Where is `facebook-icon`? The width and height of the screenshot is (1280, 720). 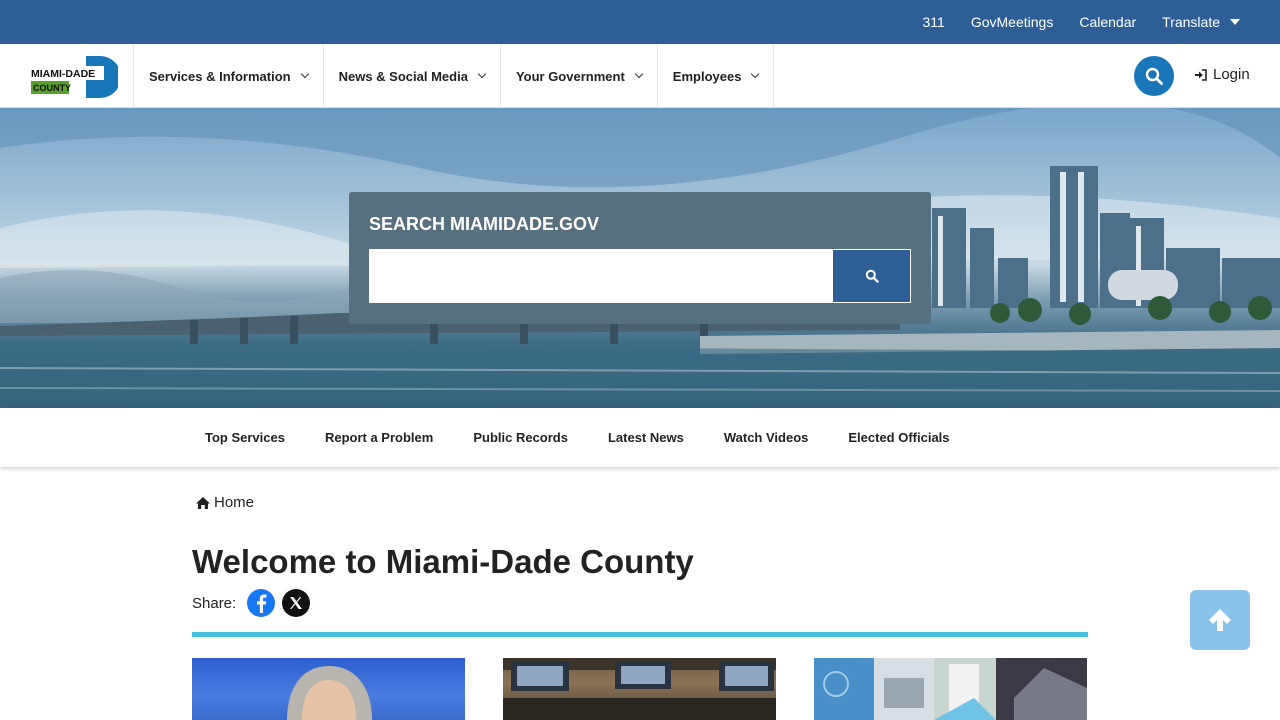 facebook-icon is located at coordinates (262, 603).